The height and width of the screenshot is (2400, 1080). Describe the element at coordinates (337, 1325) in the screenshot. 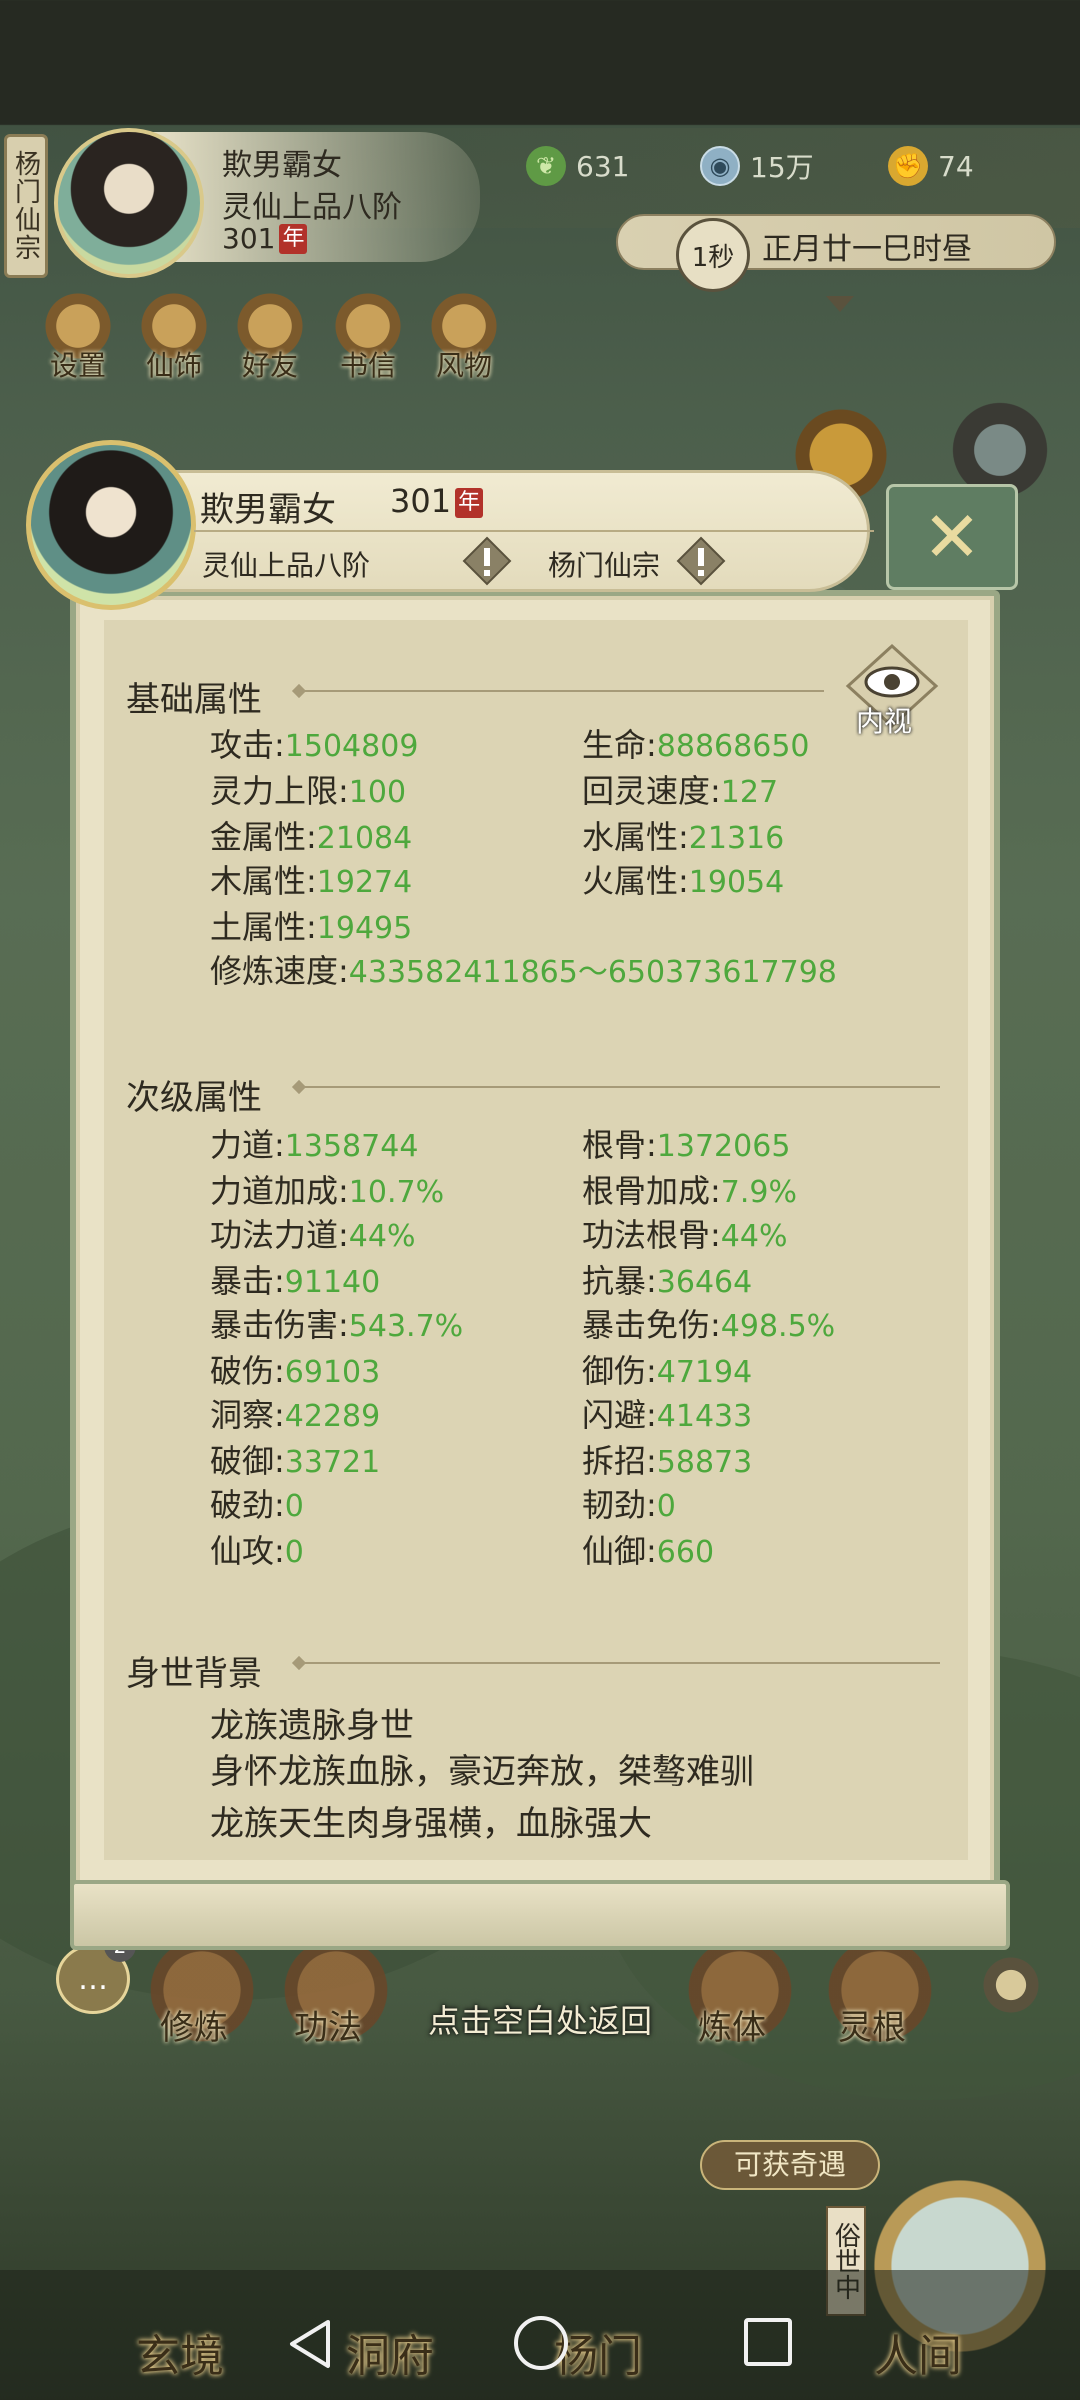

I see `attr-crit-damage: 暴击伤害:543.7%` at that location.